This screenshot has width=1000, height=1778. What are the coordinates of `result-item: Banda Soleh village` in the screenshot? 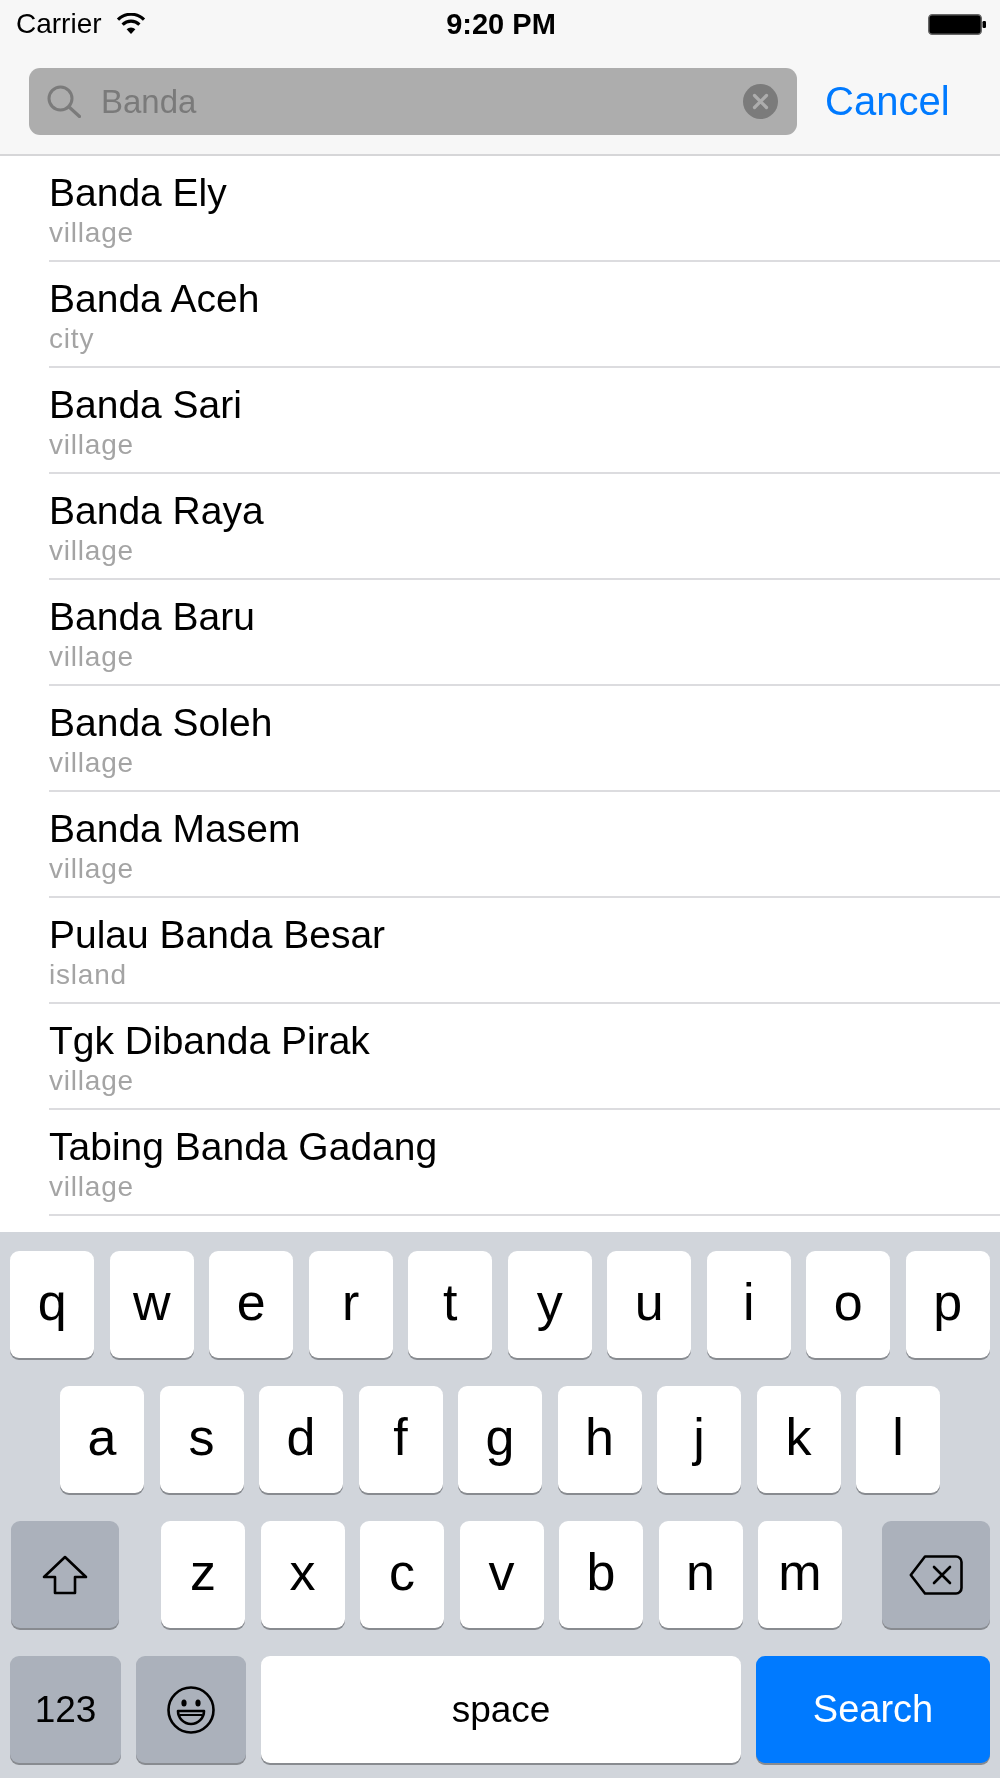 It's located at (524, 739).